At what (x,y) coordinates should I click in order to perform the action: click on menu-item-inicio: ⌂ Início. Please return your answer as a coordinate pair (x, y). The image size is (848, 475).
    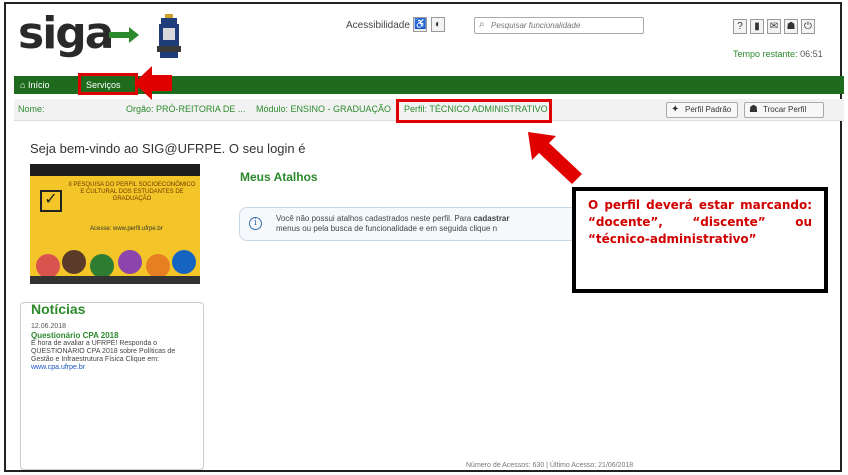
    Looking at the image, I should click on (34, 85).